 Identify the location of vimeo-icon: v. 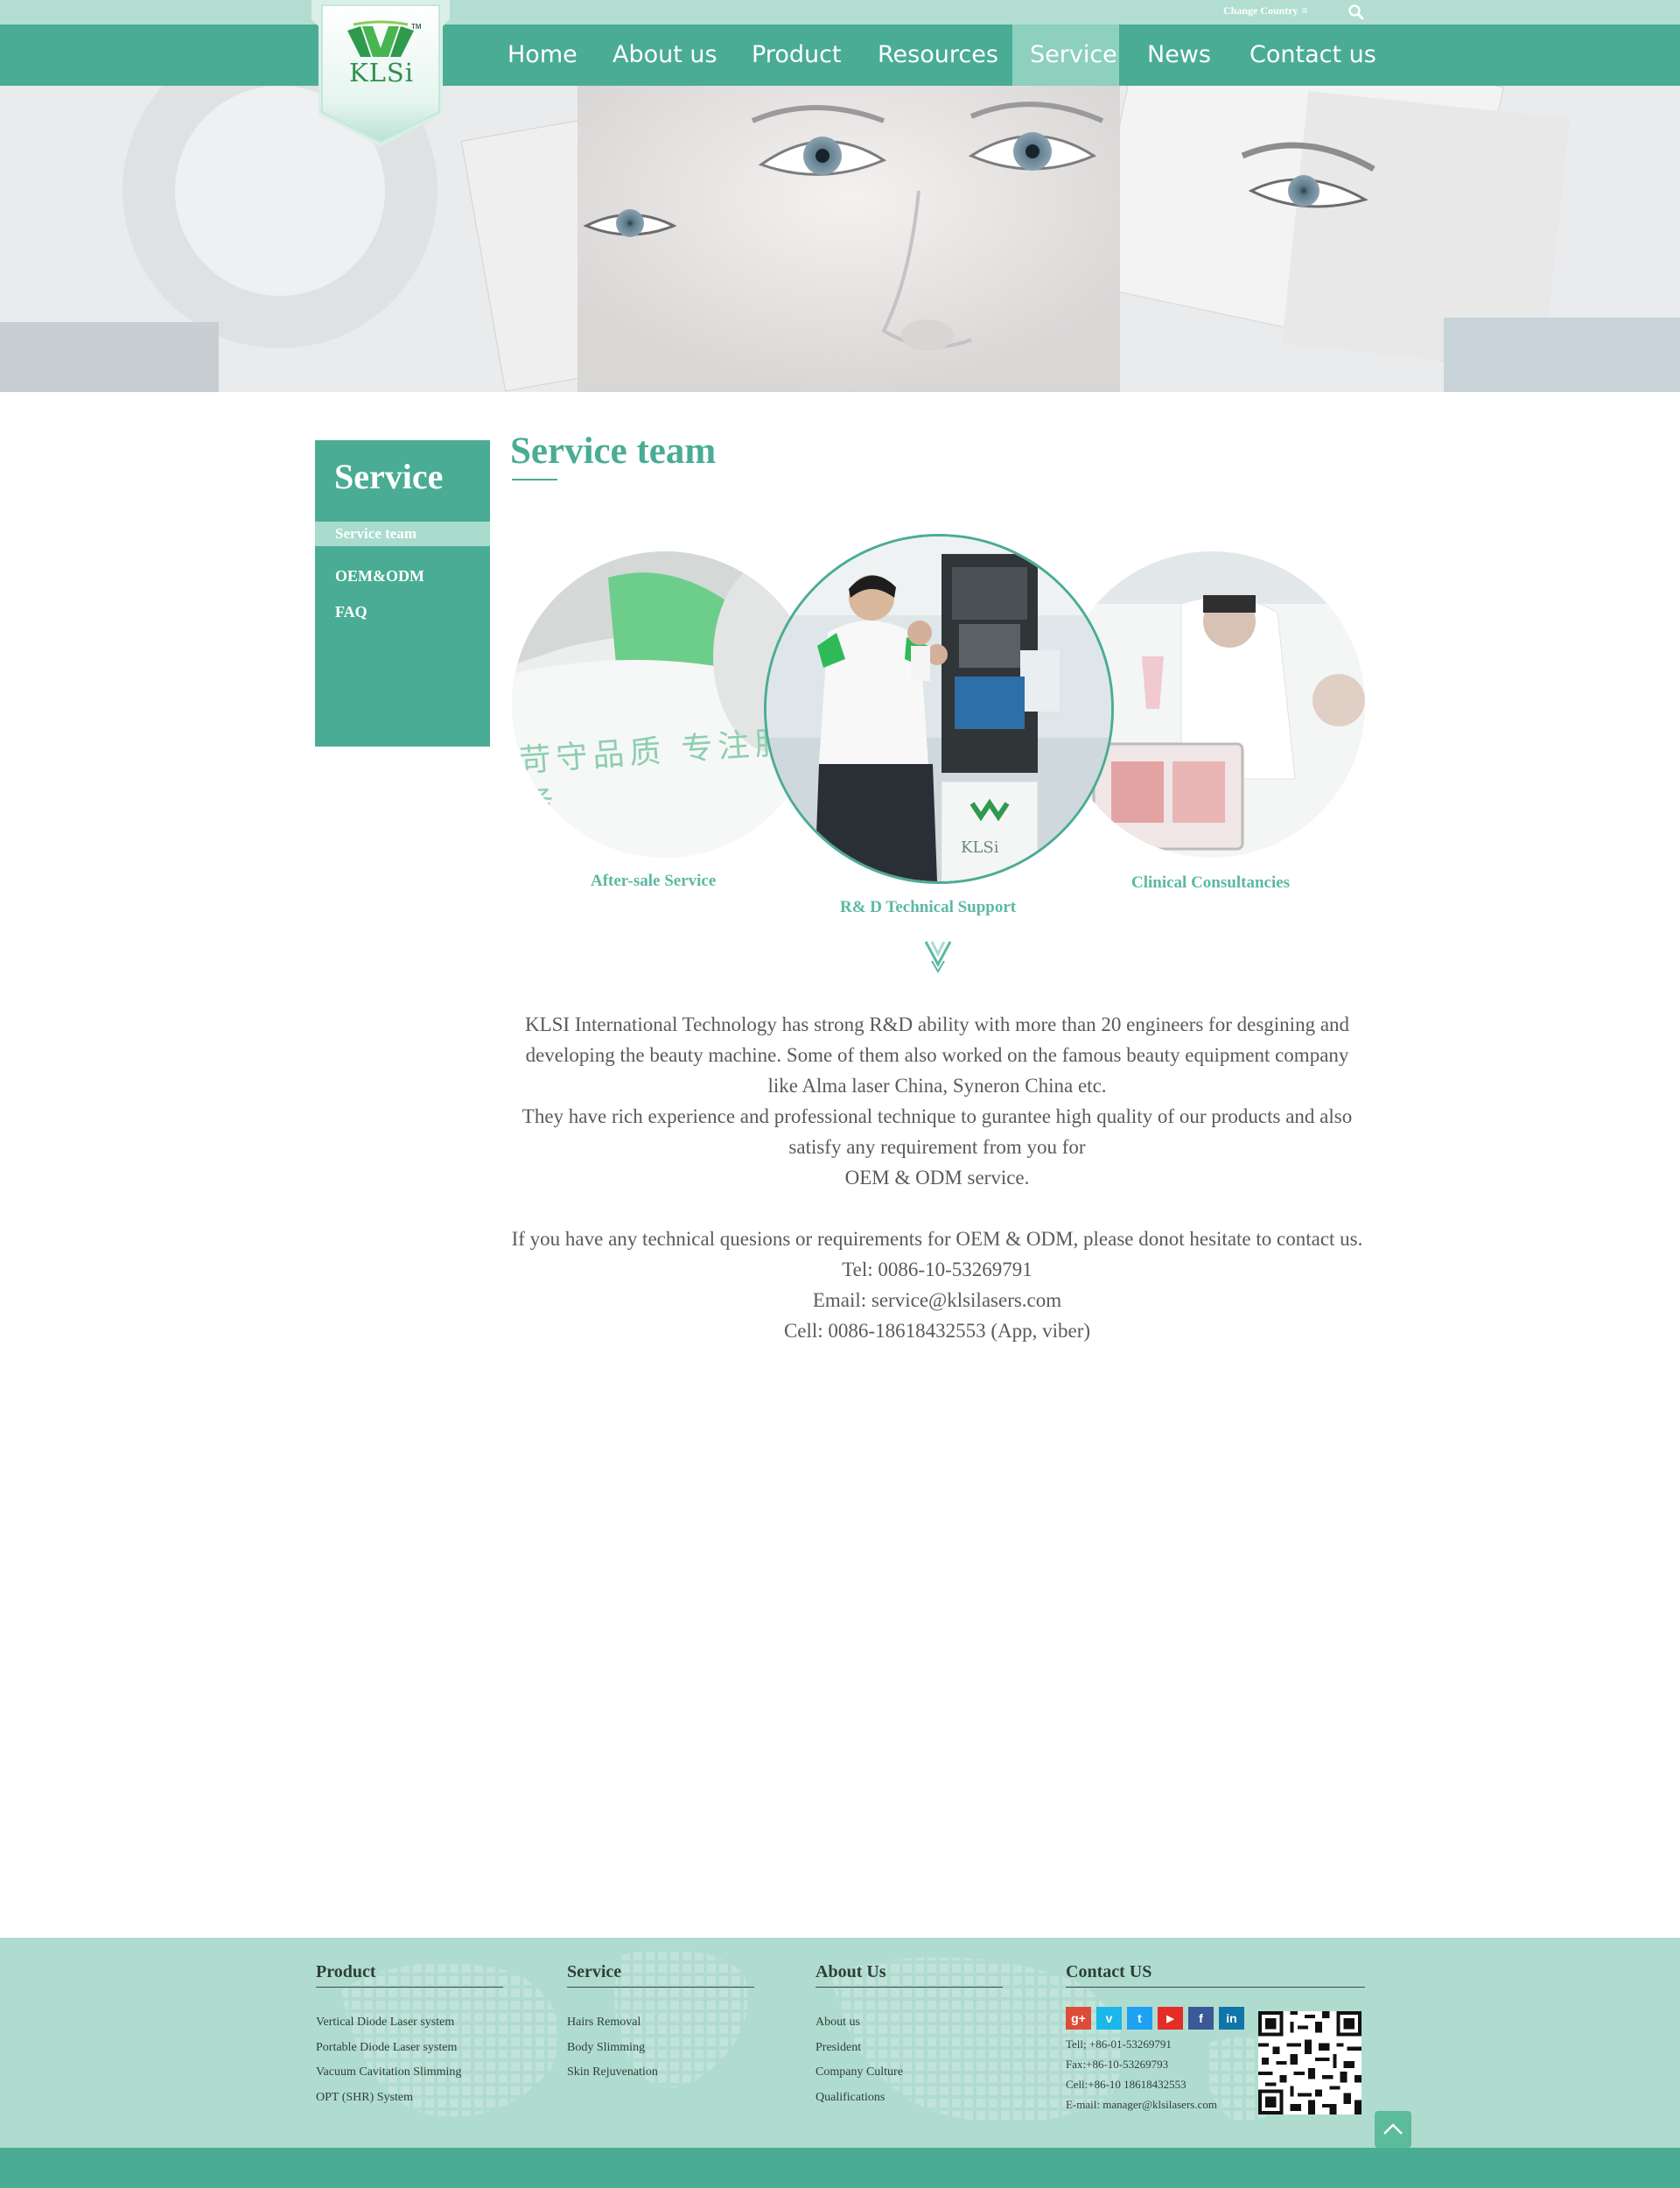
(1109, 2018).